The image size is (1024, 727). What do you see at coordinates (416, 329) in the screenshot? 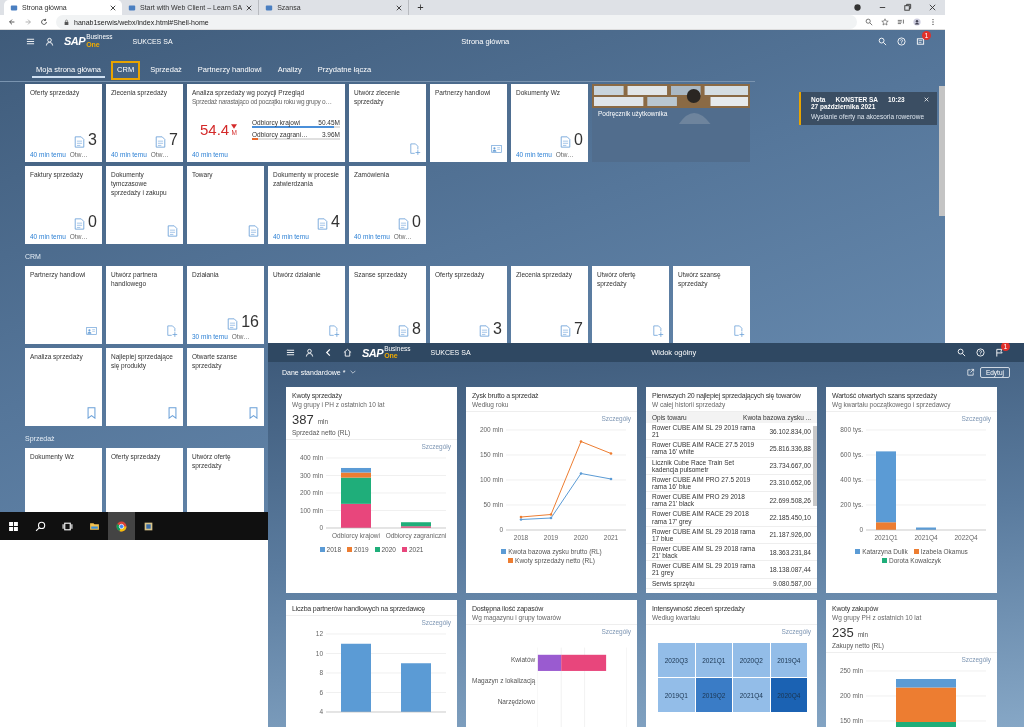
I see `tile-count: 8` at bounding box center [416, 329].